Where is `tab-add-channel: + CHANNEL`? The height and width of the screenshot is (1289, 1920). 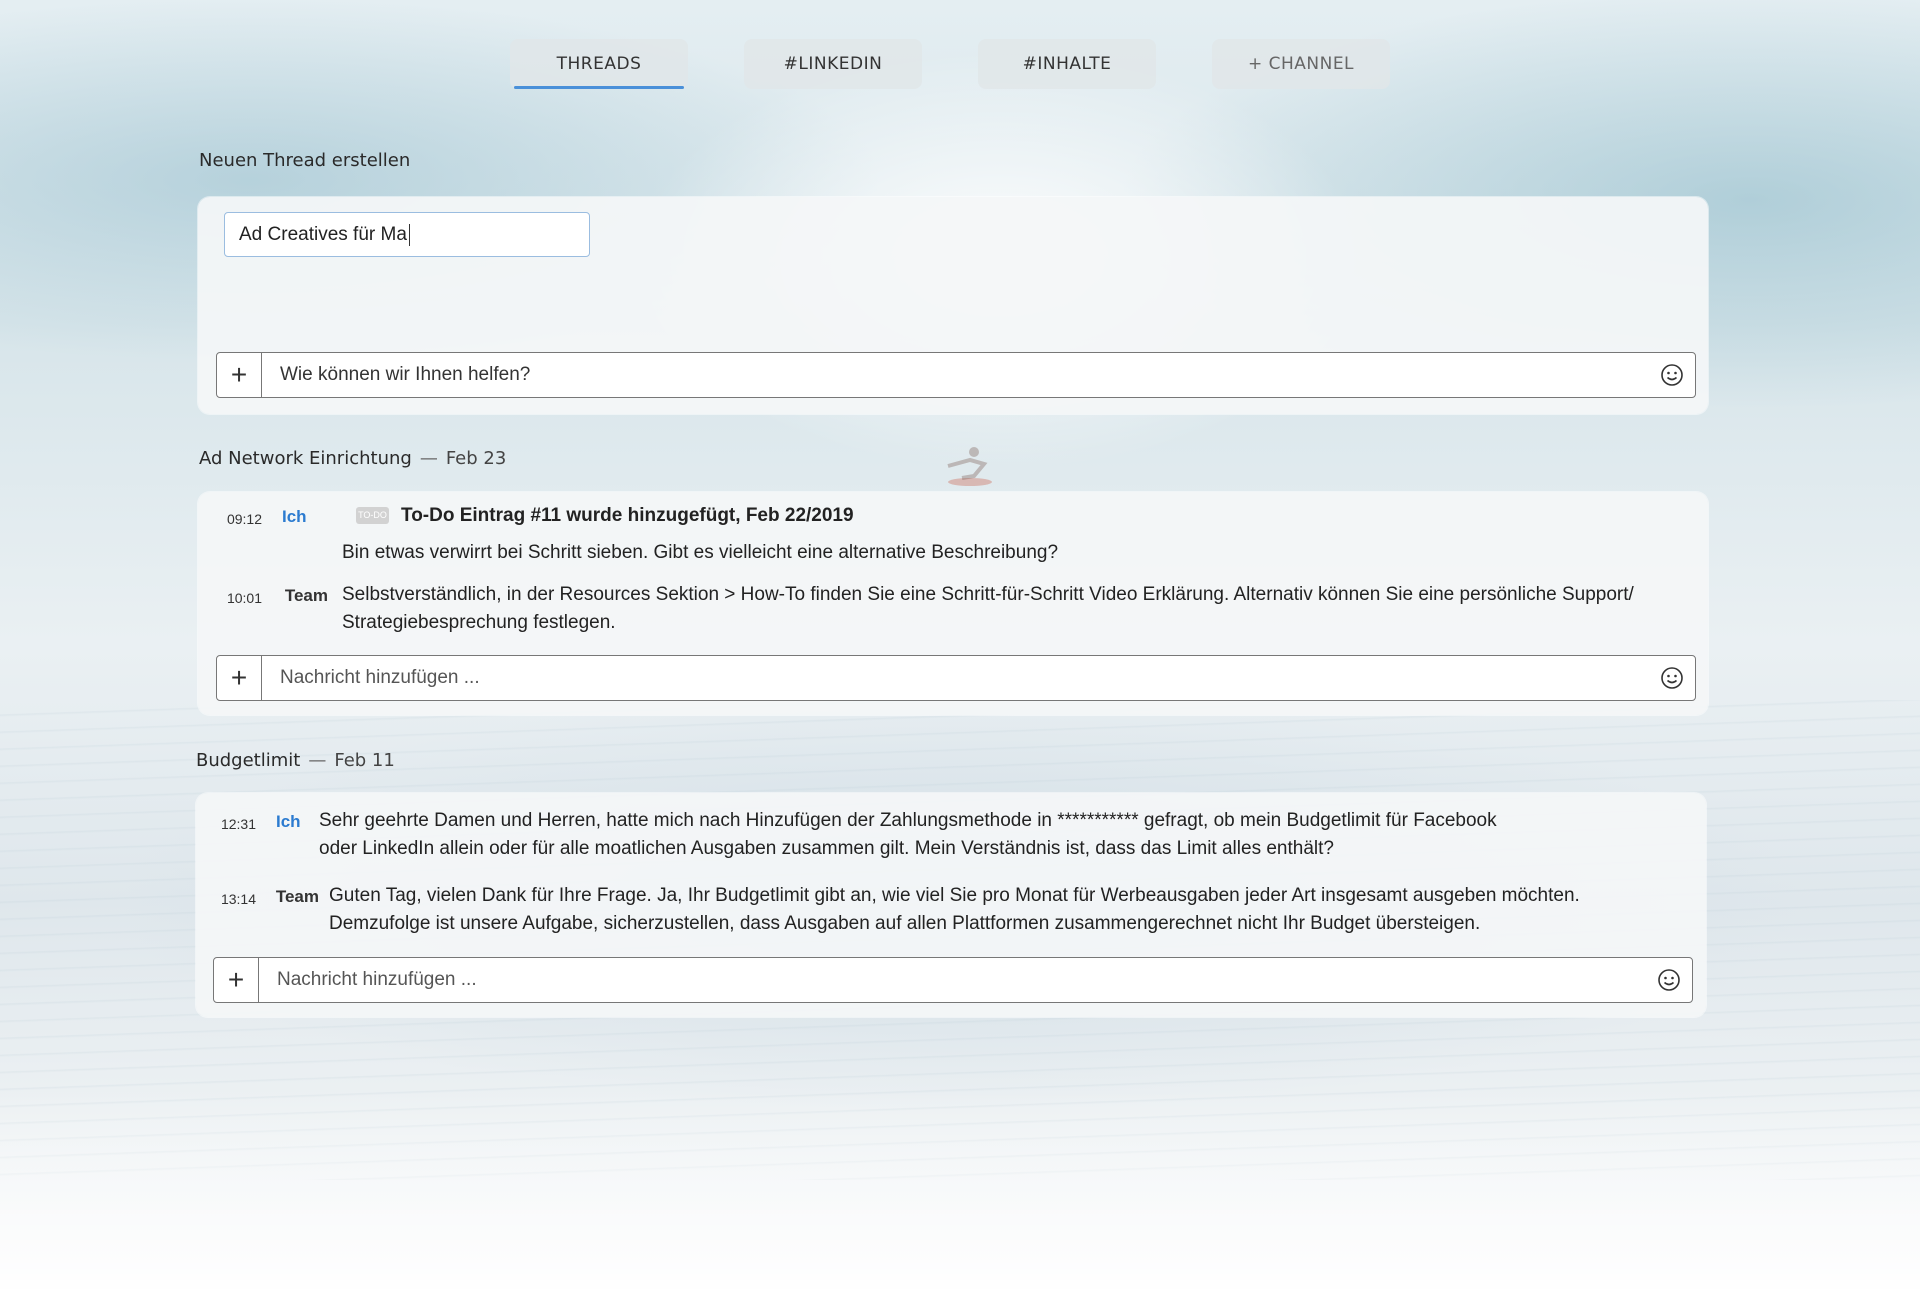
tab-add-channel: + CHANNEL is located at coordinates (1301, 64).